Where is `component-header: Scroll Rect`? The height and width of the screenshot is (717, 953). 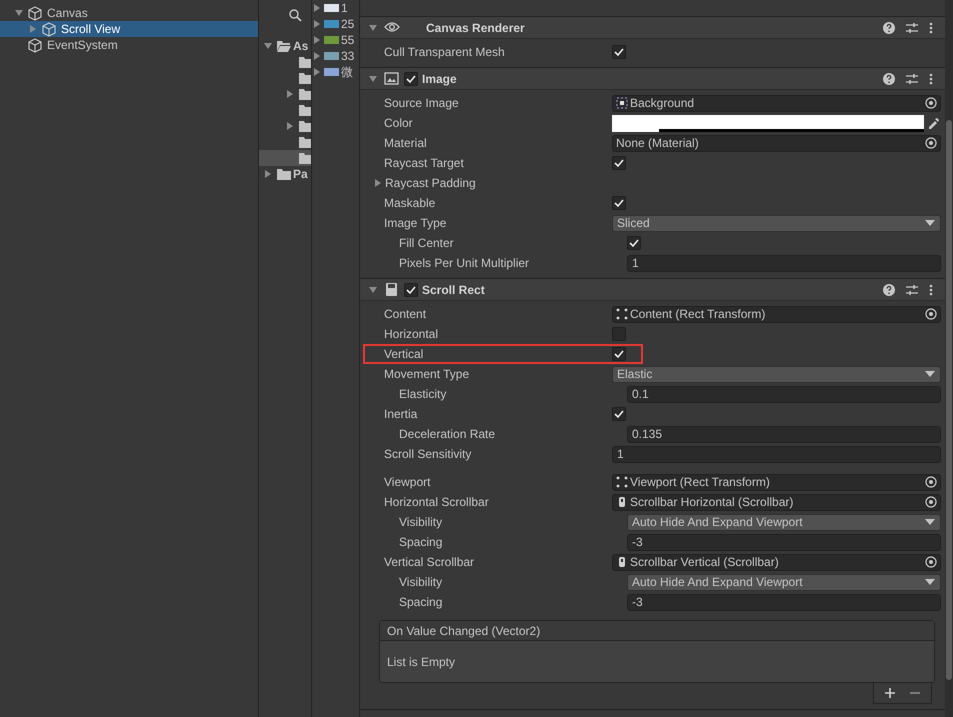
component-header: Scroll Rect is located at coordinates (652, 290).